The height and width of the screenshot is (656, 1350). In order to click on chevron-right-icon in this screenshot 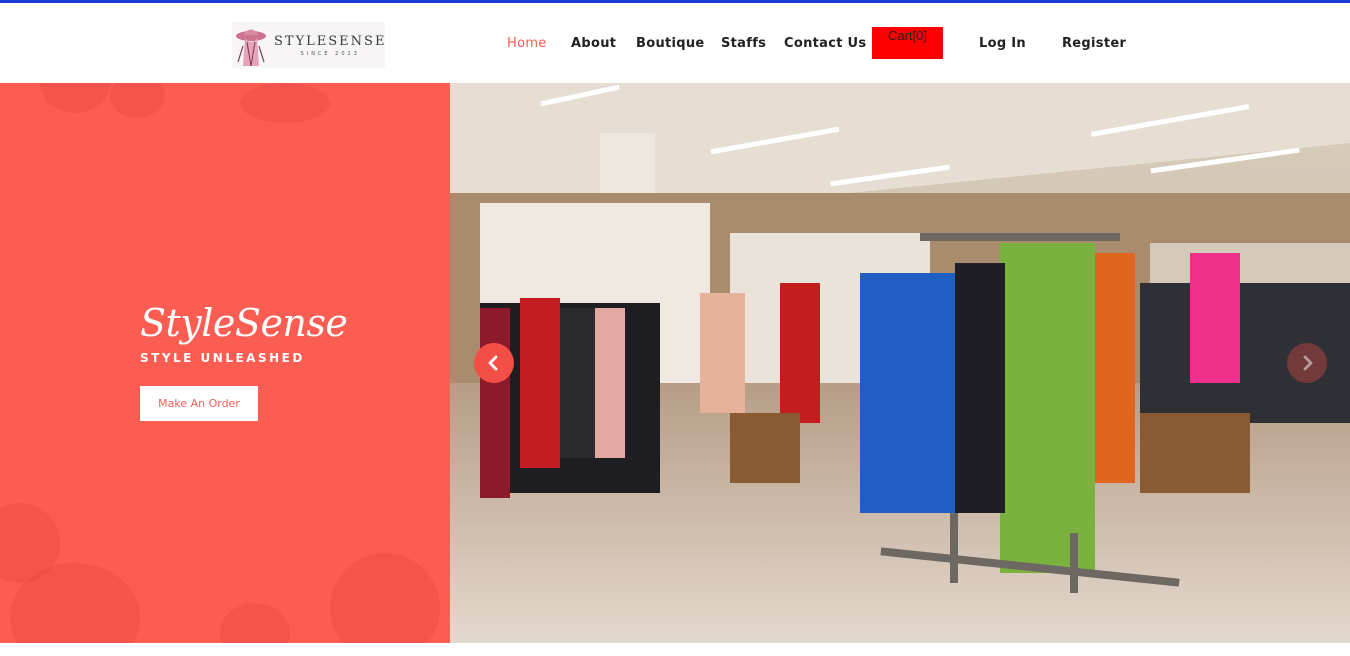, I will do `click(1308, 363)`.